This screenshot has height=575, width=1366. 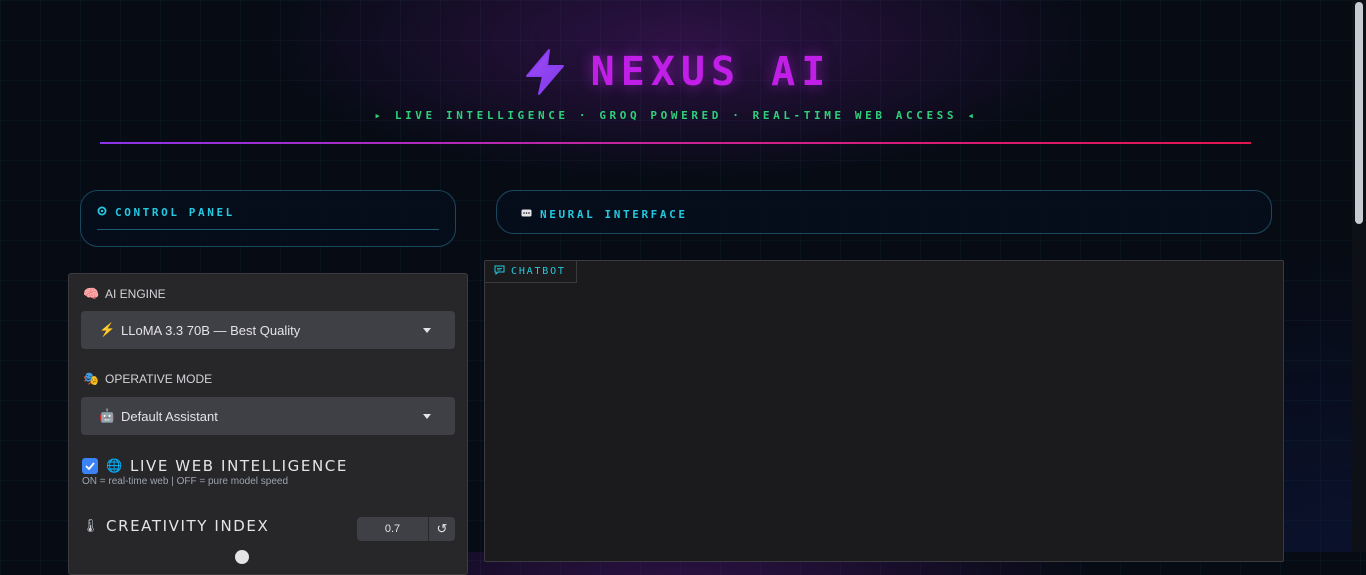 I want to click on globe-icon: 🌐, so click(x=114, y=466).